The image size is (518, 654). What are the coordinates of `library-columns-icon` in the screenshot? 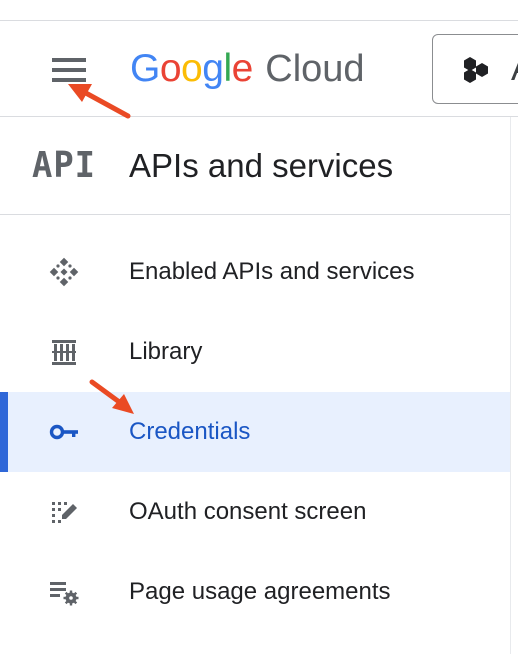 It's located at (64, 352).